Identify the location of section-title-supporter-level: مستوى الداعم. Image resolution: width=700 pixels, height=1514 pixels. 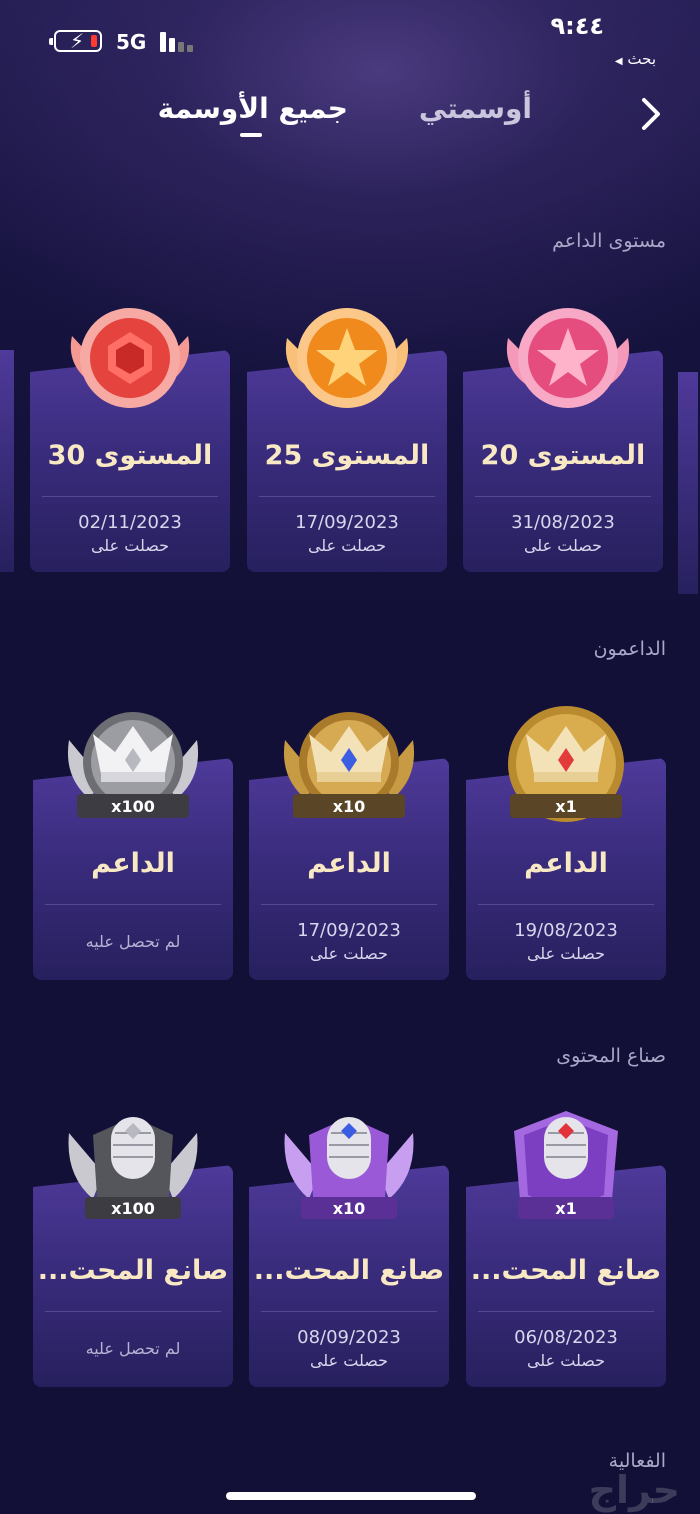
(609, 241).